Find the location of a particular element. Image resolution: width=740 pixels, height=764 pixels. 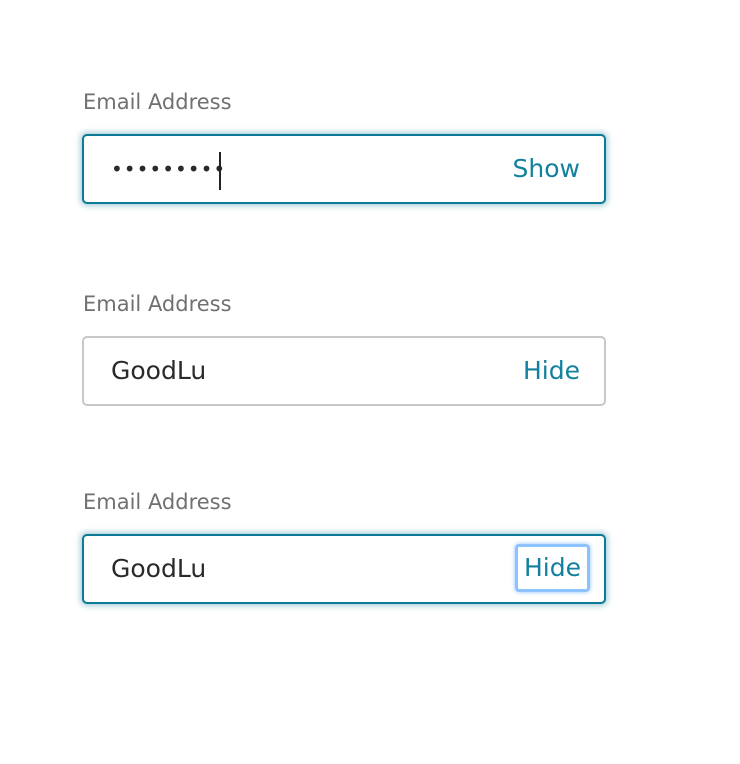

show-password-button: Show is located at coordinates (546, 169).